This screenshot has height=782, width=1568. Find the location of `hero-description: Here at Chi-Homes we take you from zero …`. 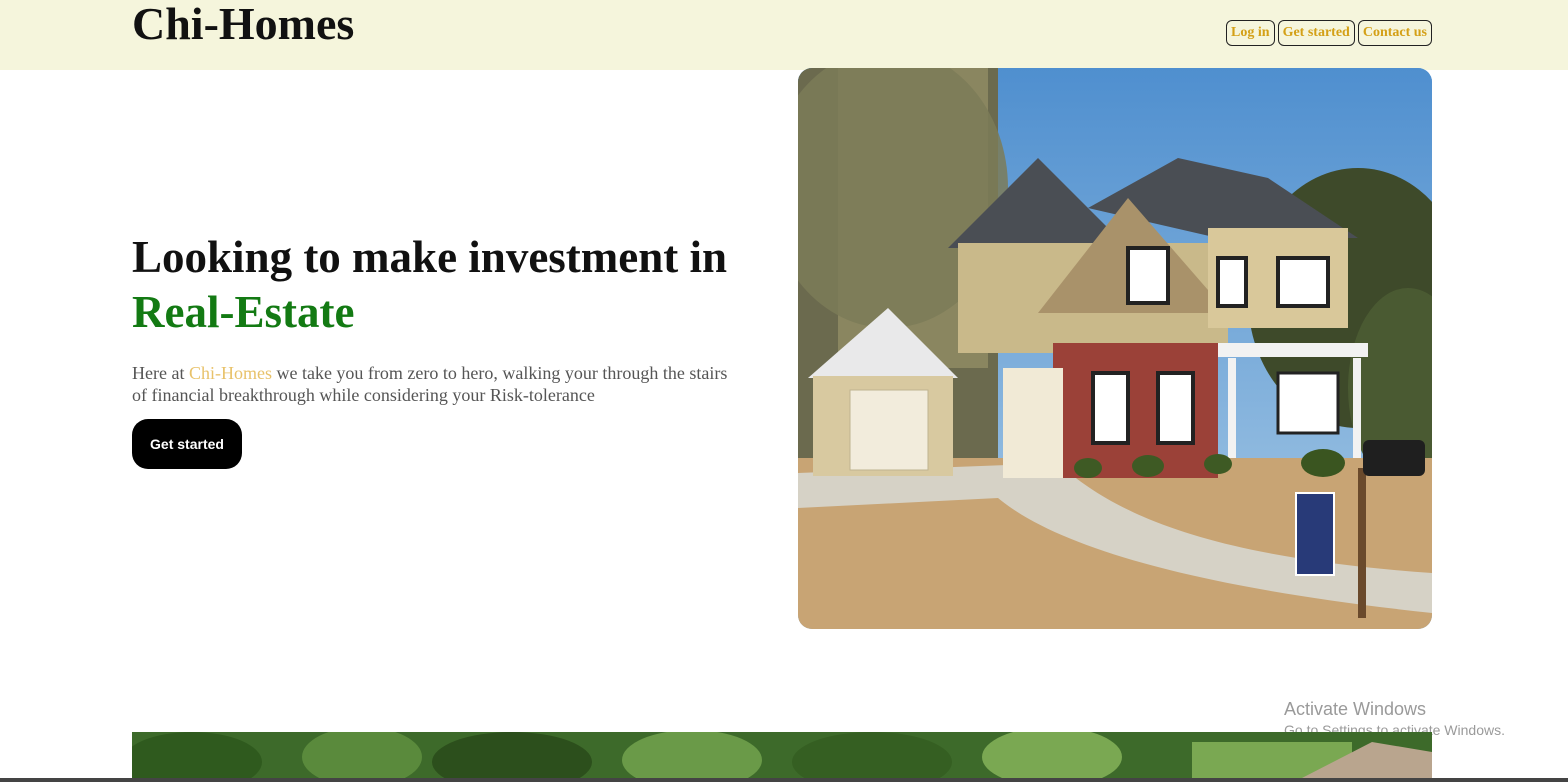

hero-description: Here at Chi-Homes we take you from zero … is located at coordinates (432, 384).